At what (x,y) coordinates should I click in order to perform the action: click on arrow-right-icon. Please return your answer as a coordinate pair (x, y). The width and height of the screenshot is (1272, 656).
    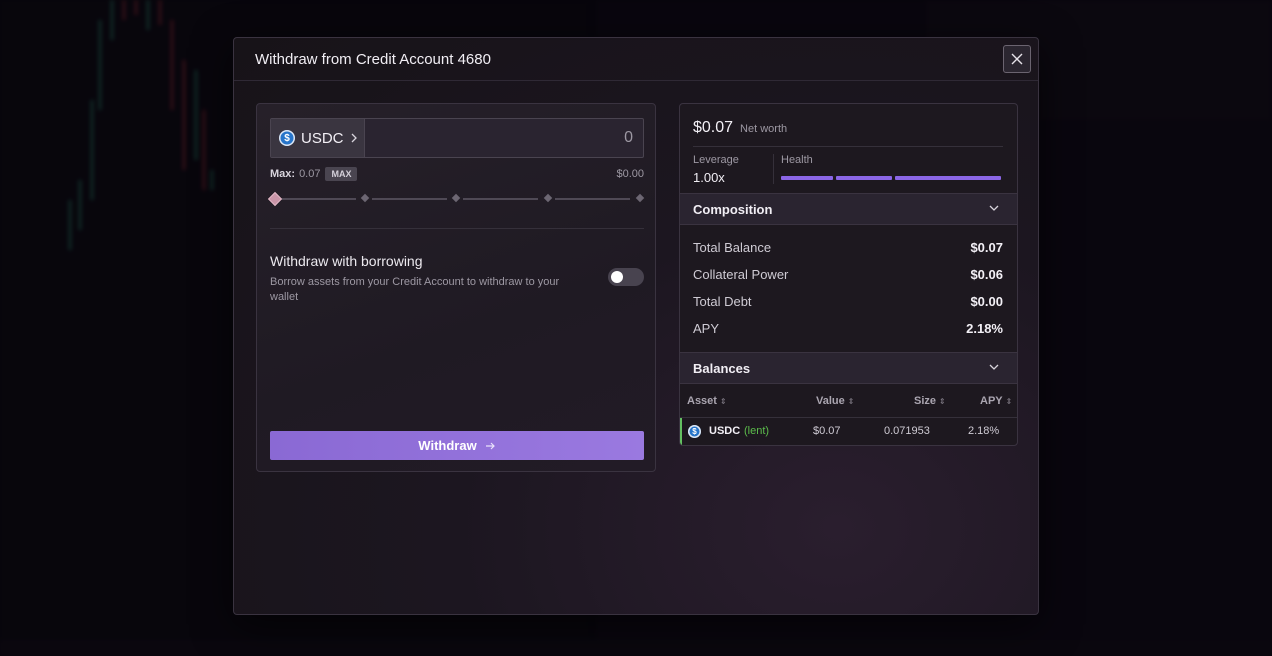
    Looking at the image, I should click on (490, 445).